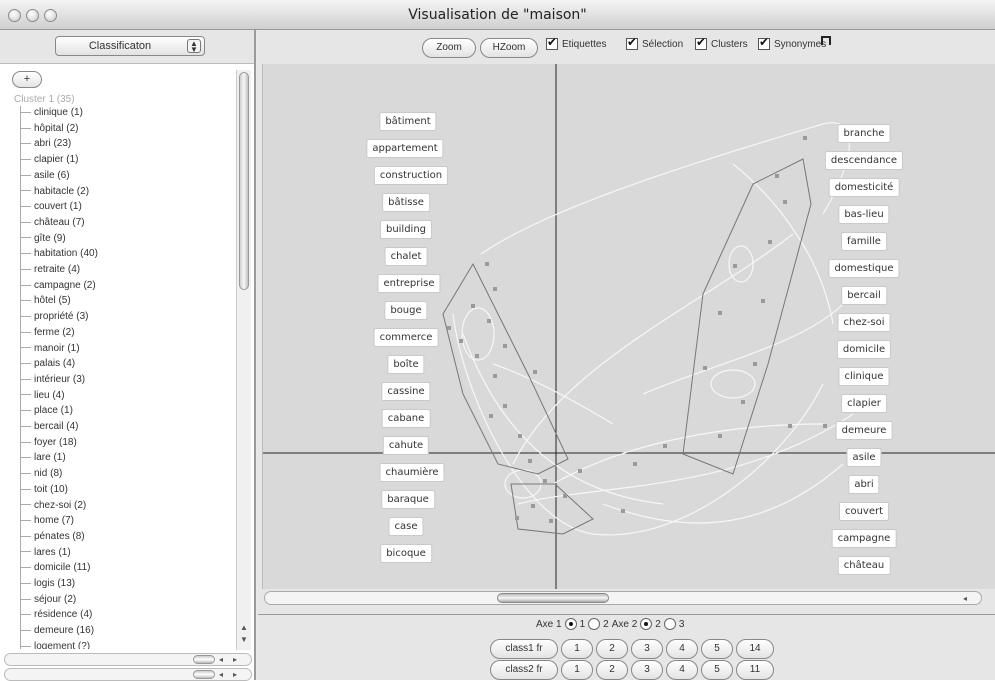 The width and height of the screenshot is (995, 681). I want to click on cluster-tree-item: château (7), so click(52, 222).